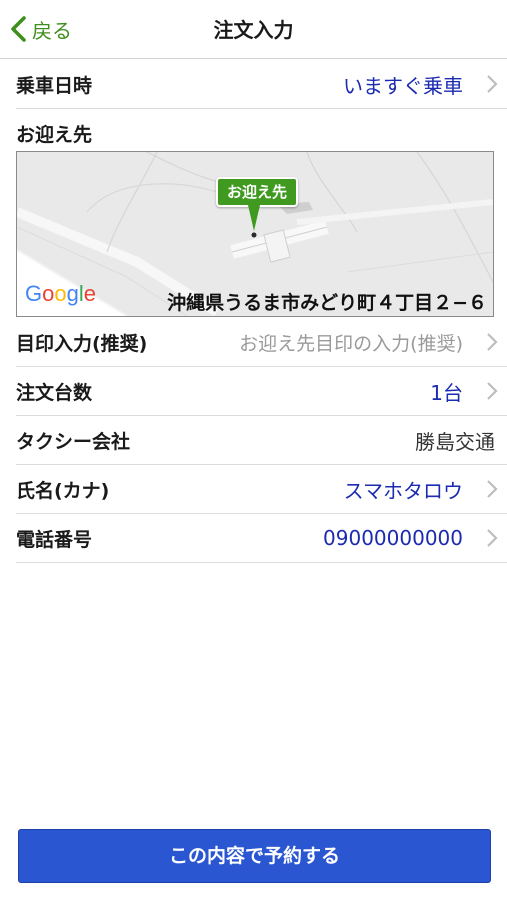 The image size is (507, 900). Describe the element at coordinates (54, 85) in the screenshot. I see `ride-time-label: 乗車日時` at that location.